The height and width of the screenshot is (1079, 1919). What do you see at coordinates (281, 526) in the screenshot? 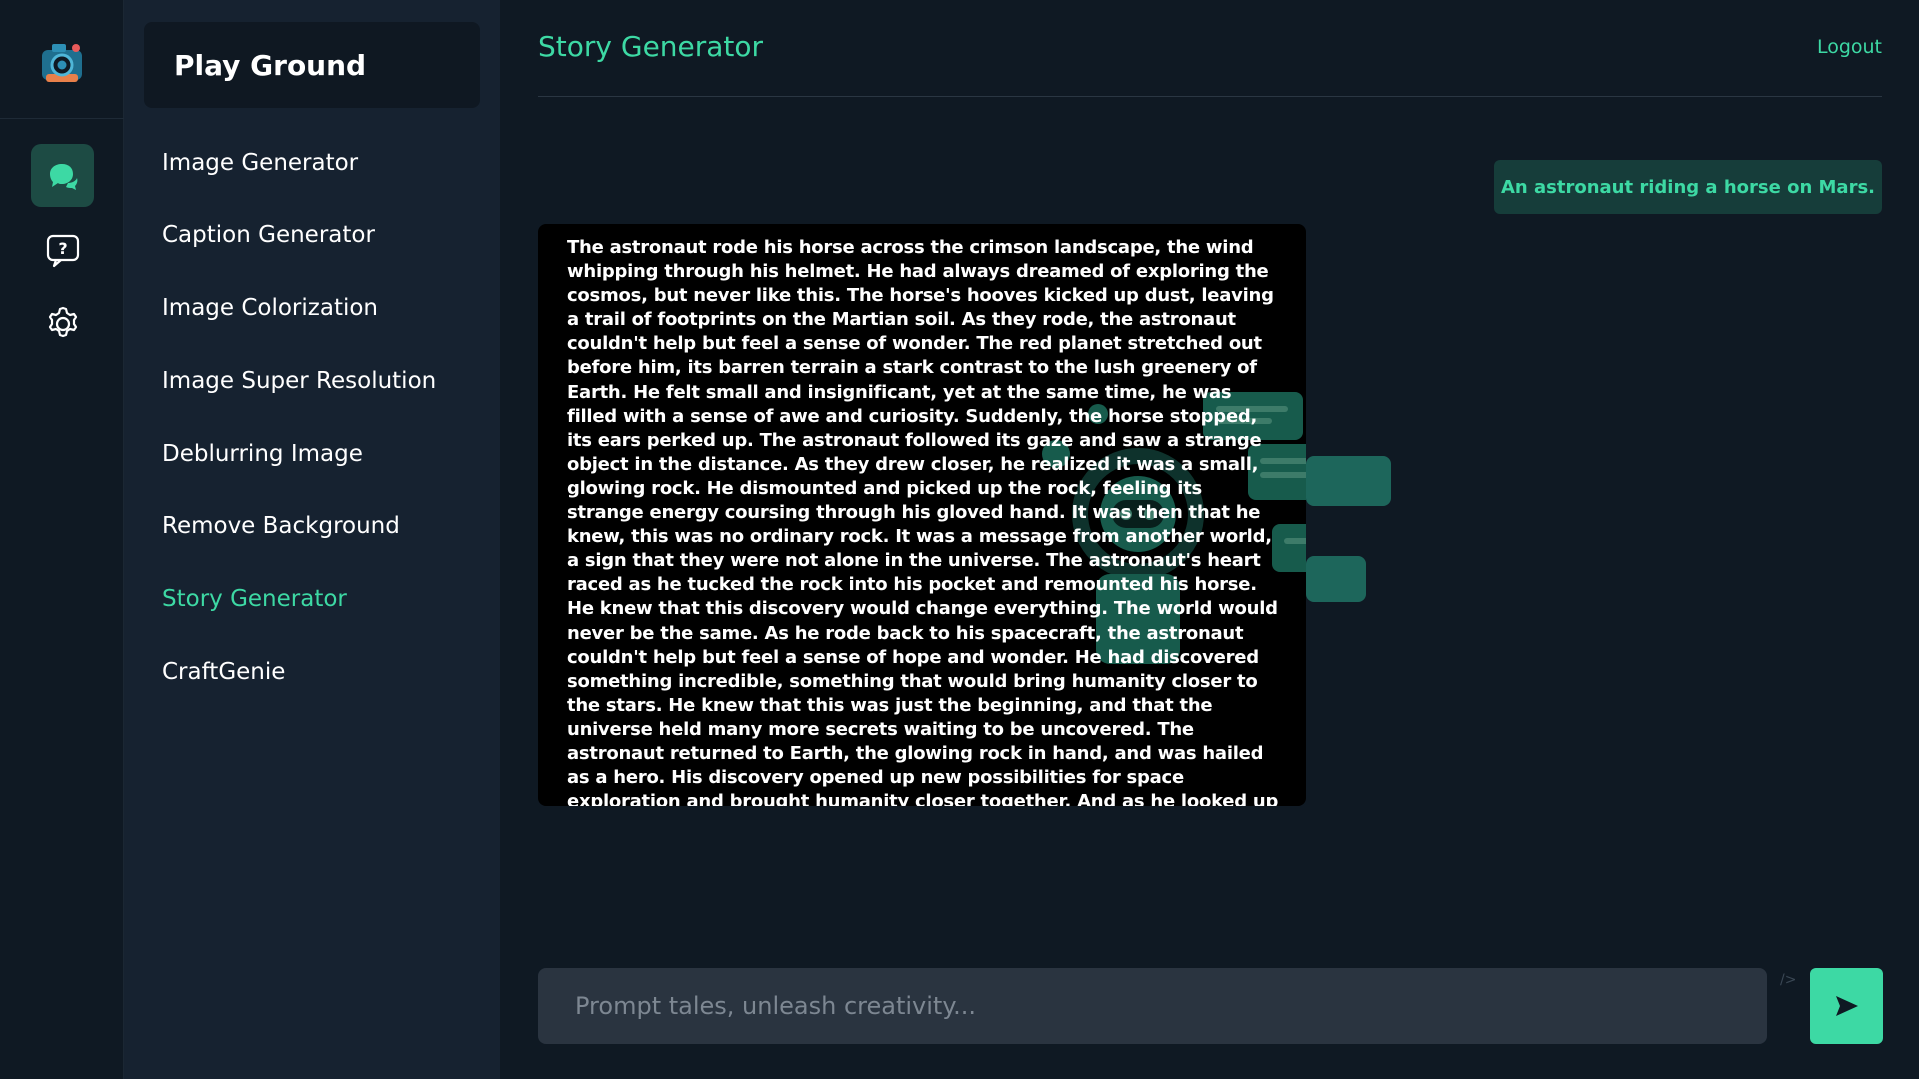
I see `nav-item-remove-background: Remove Background` at bounding box center [281, 526].